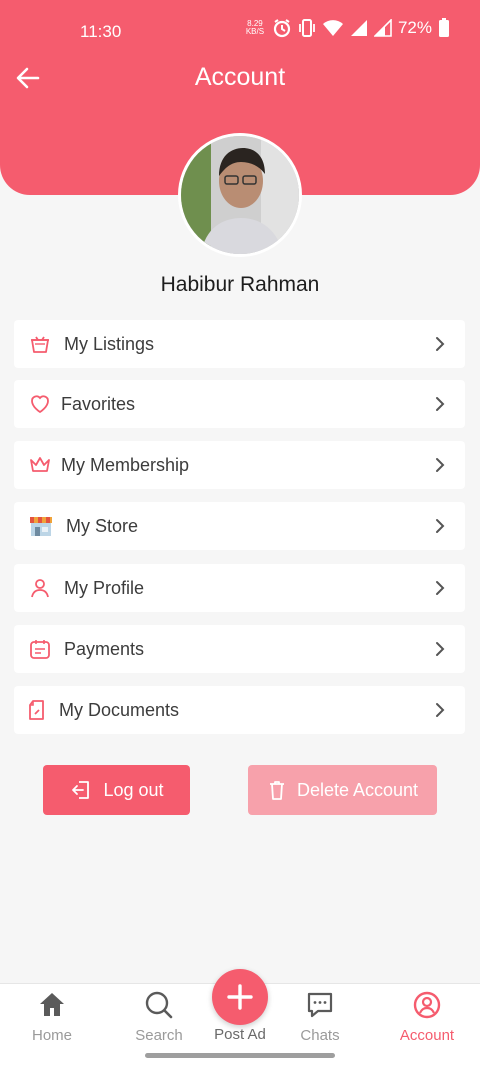 This screenshot has height=1066, width=480. What do you see at coordinates (239, 526) in the screenshot?
I see `menu-item-my-store: My Store` at bounding box center [239, 526].